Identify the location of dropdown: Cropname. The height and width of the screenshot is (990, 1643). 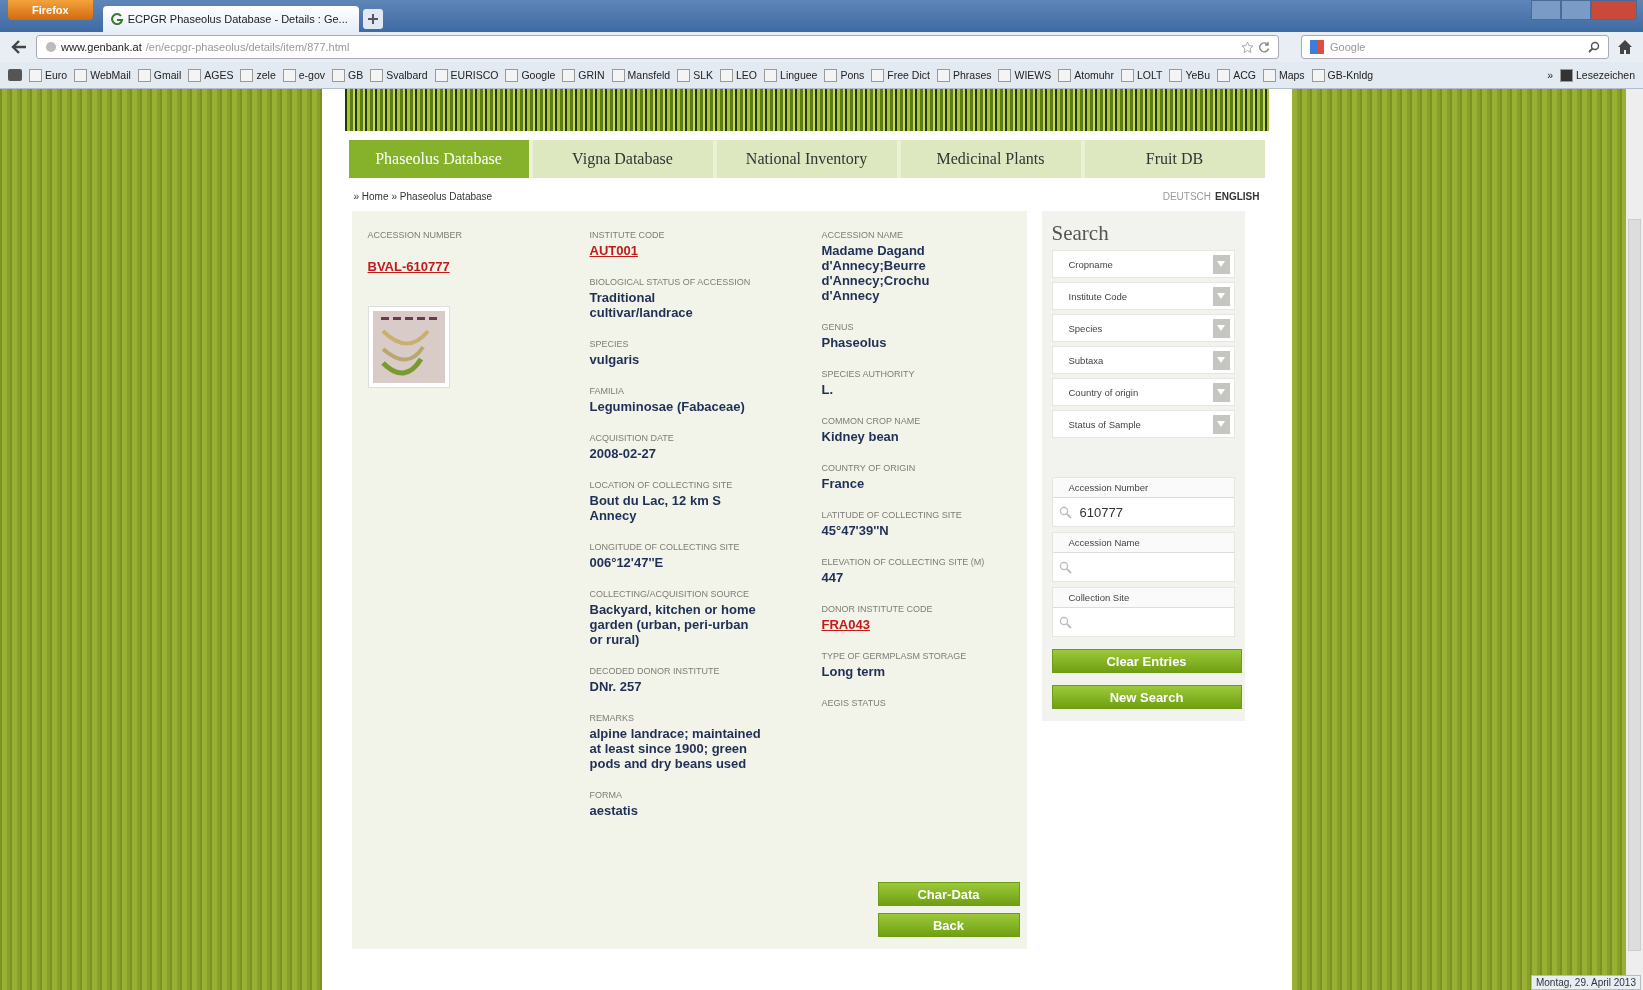
(1143, 264).